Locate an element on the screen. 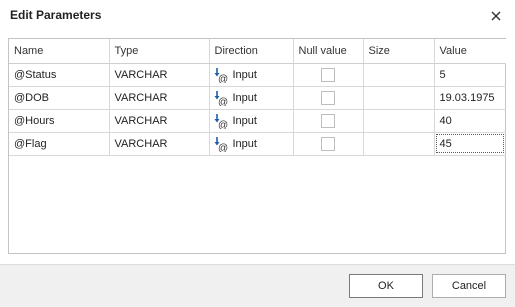  table-row: @DOB VARCHAR @ Input 19.03.1975 is located at coordinates (257, 98).